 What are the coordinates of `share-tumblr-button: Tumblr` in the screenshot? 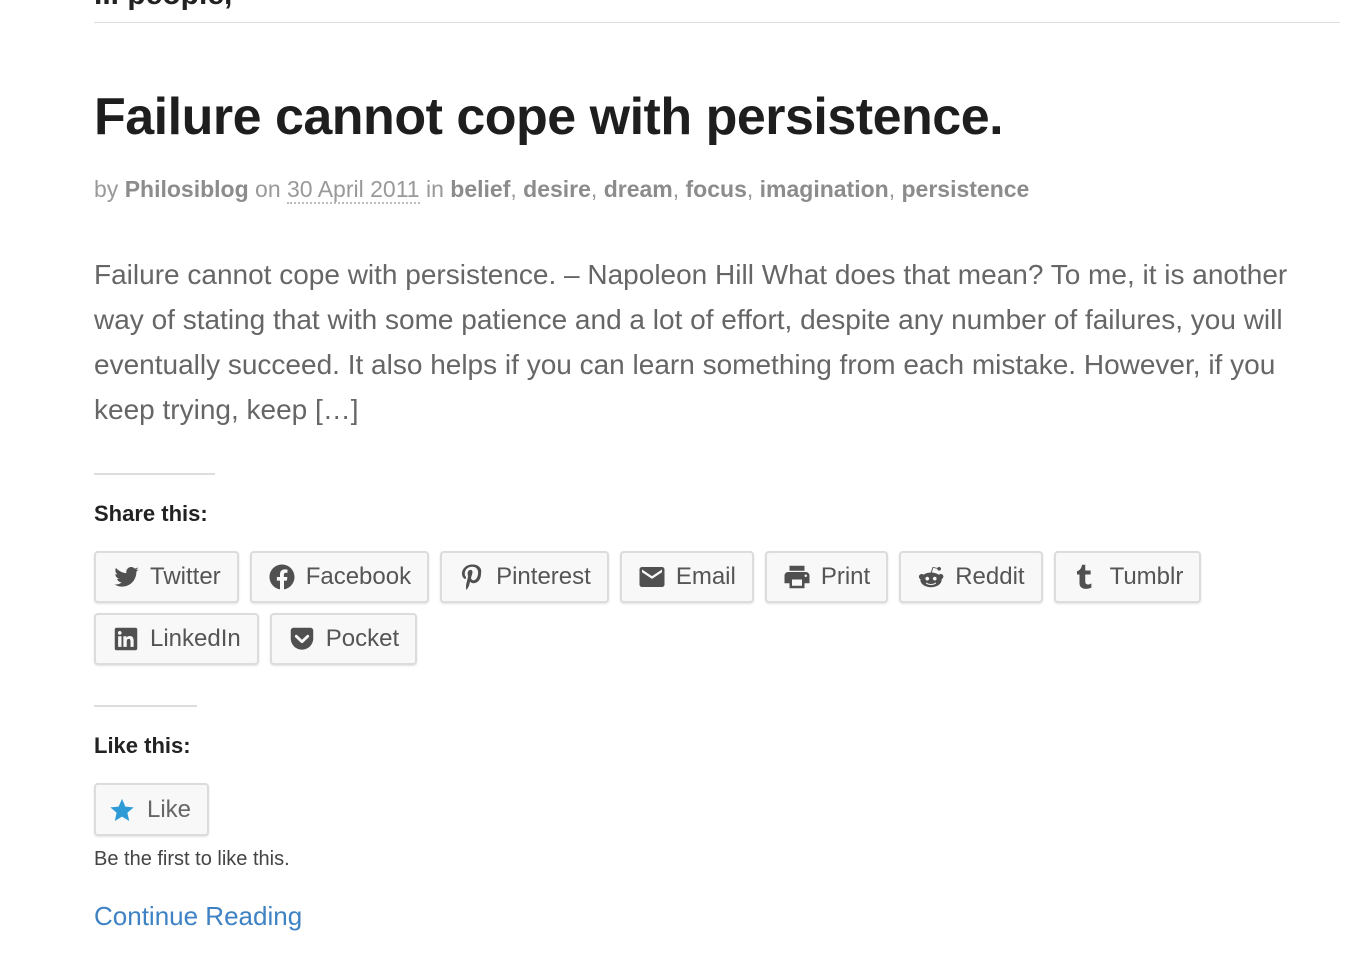 It's located at (1127, 577).